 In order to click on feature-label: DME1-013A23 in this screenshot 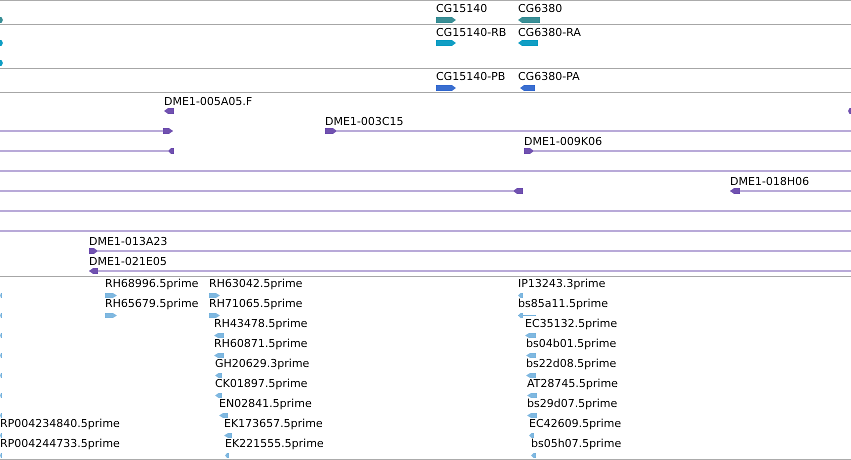, I will do `click(128, 242)`.